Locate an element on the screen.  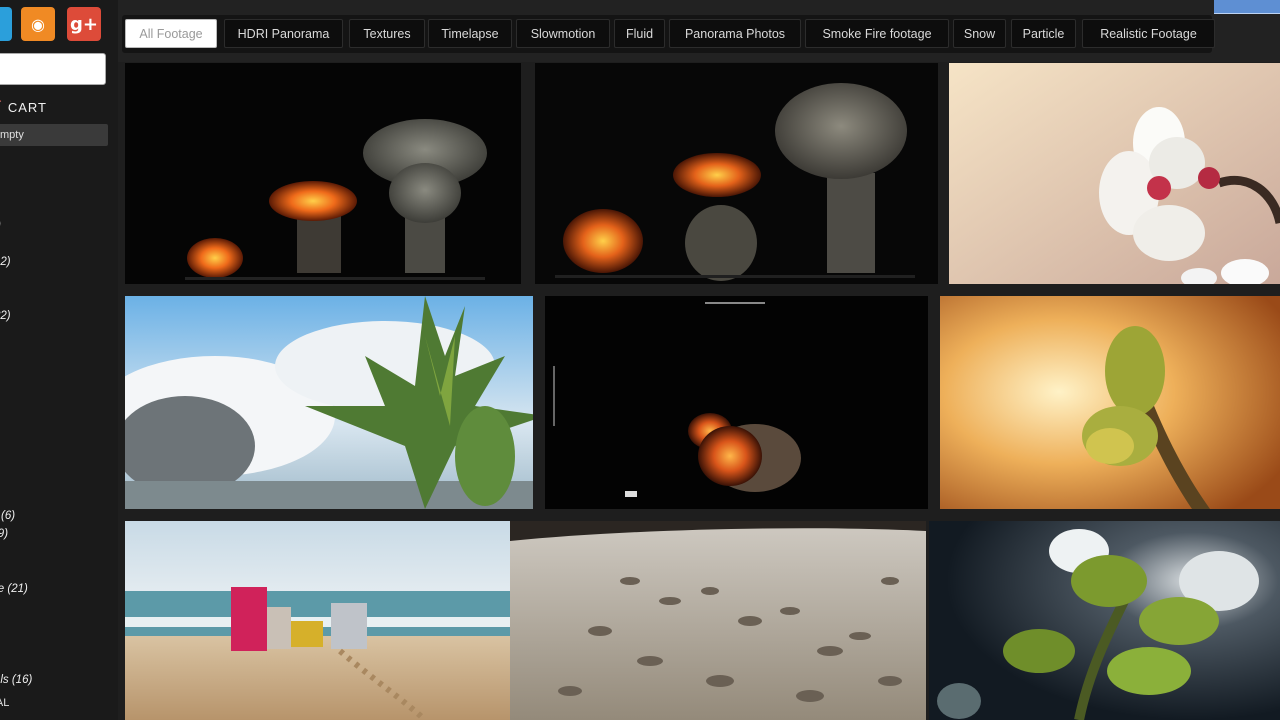
sidebar-search-input is located at coordinates (53, 69).